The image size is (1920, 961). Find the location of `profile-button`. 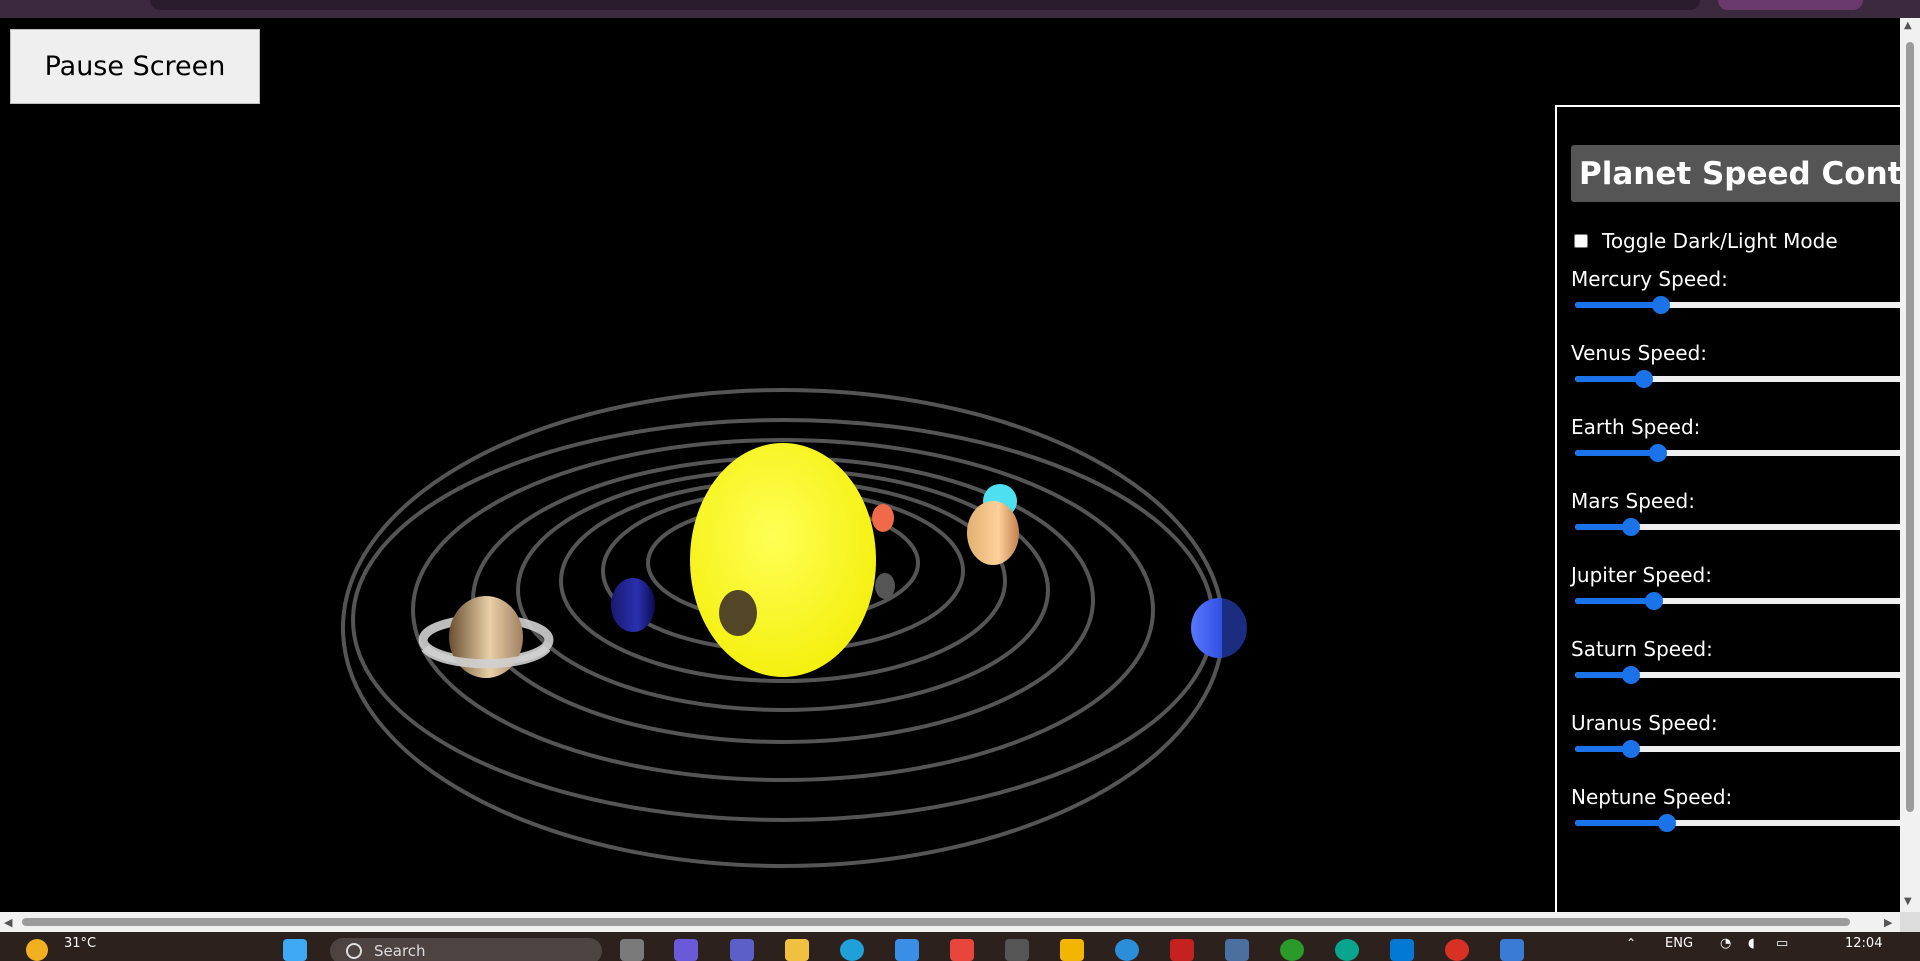

profile-button is located at coordinates (1790, 5).